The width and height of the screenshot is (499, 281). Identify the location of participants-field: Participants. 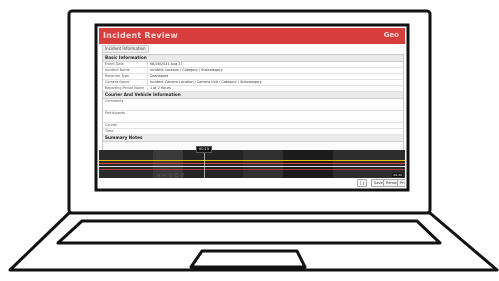
(253, 117).